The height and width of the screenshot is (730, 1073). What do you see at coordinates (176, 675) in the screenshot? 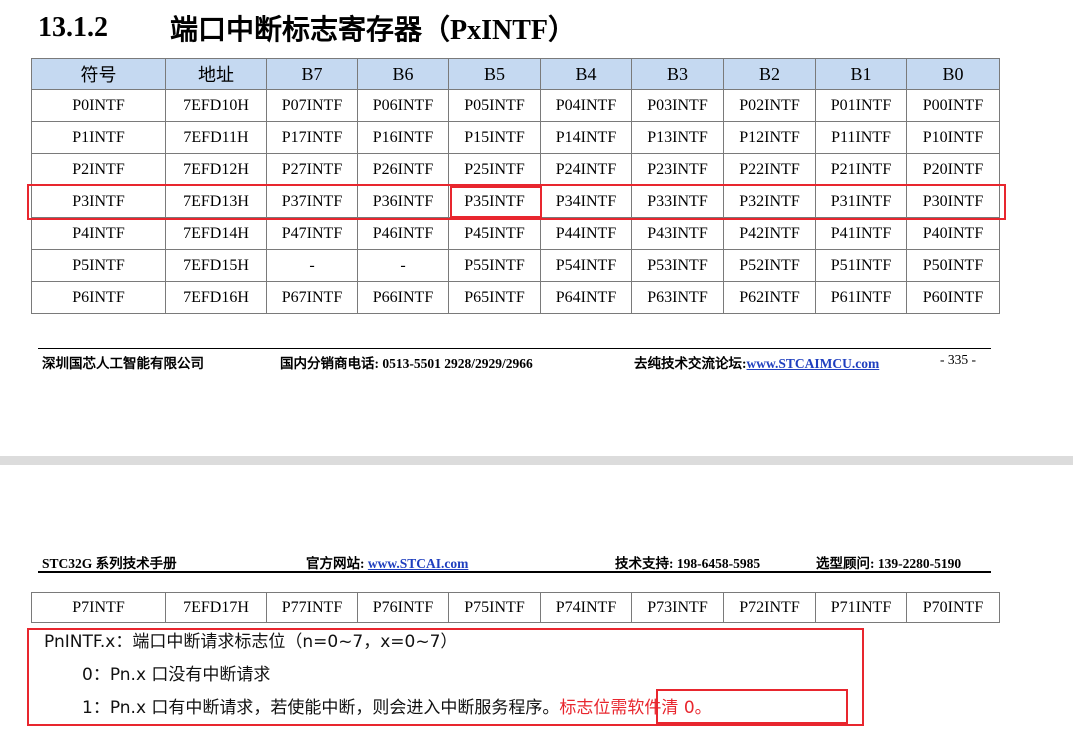
I see `description-line: 0：Pn.x 口没有中断请求` at bounding box center [176, 675].